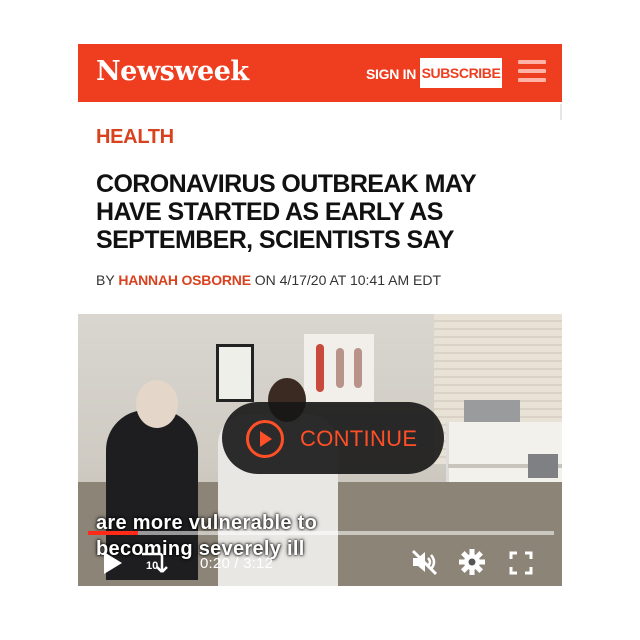 Image resolution: width=640 pixels, height=640 pixels. Describe the element at coordinates (113, 533) in the screenshot. I see `video-progress-fill` at that location.